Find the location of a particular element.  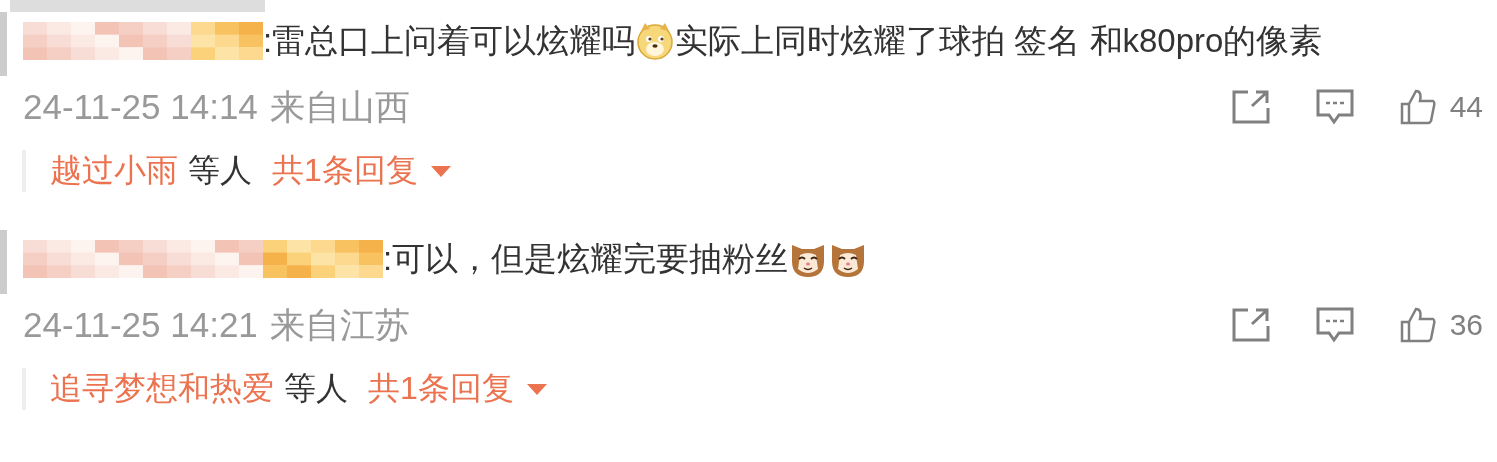

like-count: 36 is located at coordinates (1466, 325).